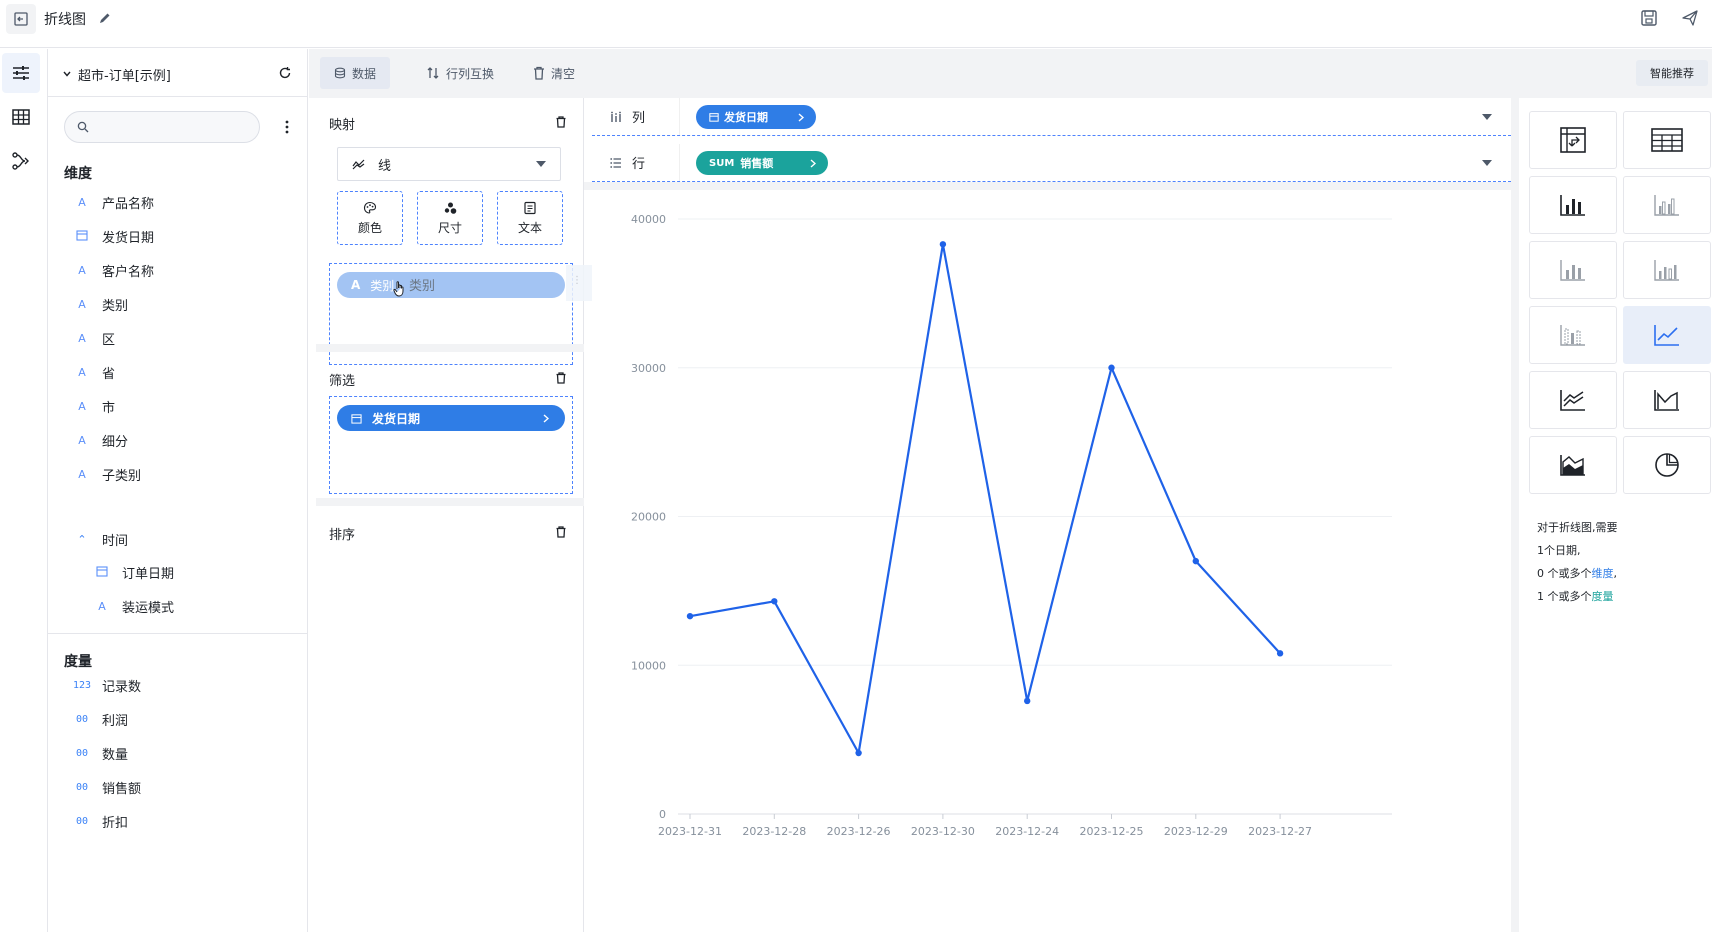 The height and width of the screenshot is (932, 1712). I want to click on chart-type-bar, so click(1573, 205).